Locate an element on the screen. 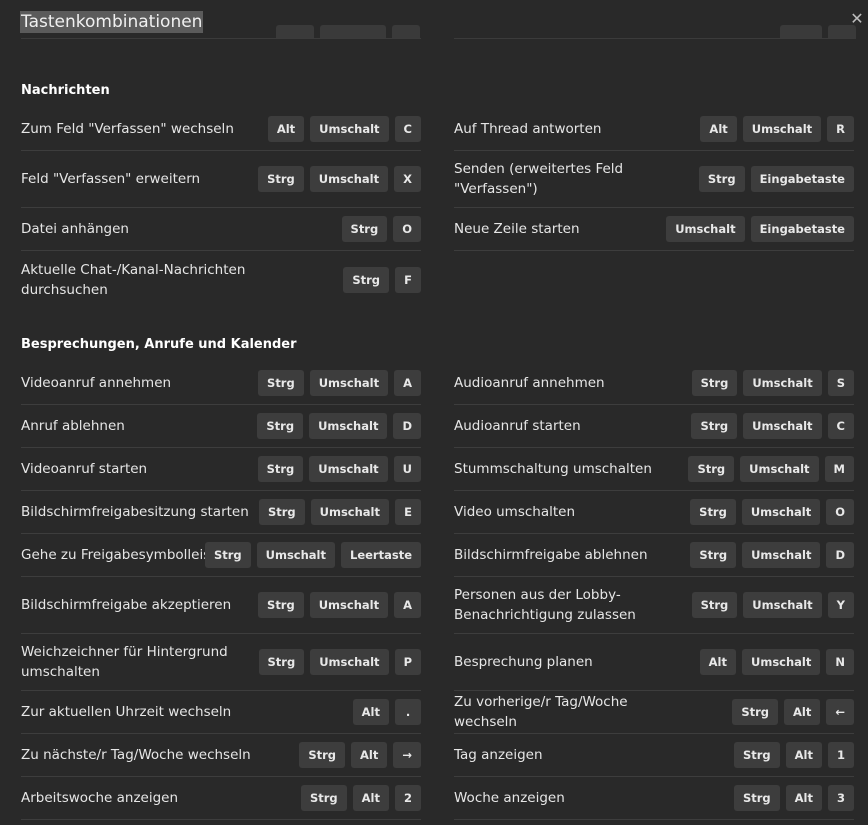 Image resolution: width=868 pixels, height=825 pixels. key-cap: S is located at coordinates (840, 383).